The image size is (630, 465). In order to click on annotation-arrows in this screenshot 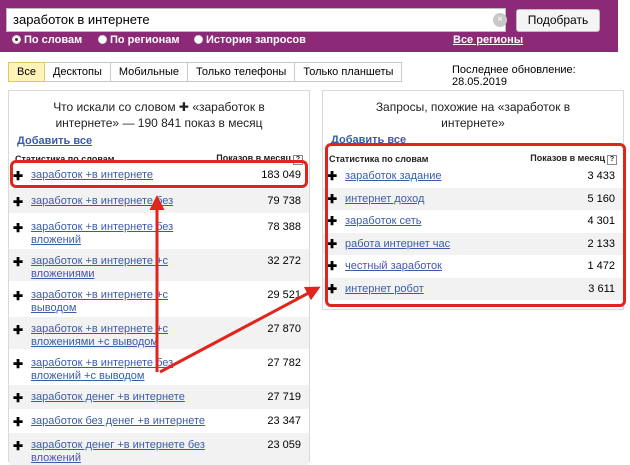, I will do `click(235, 284)`.